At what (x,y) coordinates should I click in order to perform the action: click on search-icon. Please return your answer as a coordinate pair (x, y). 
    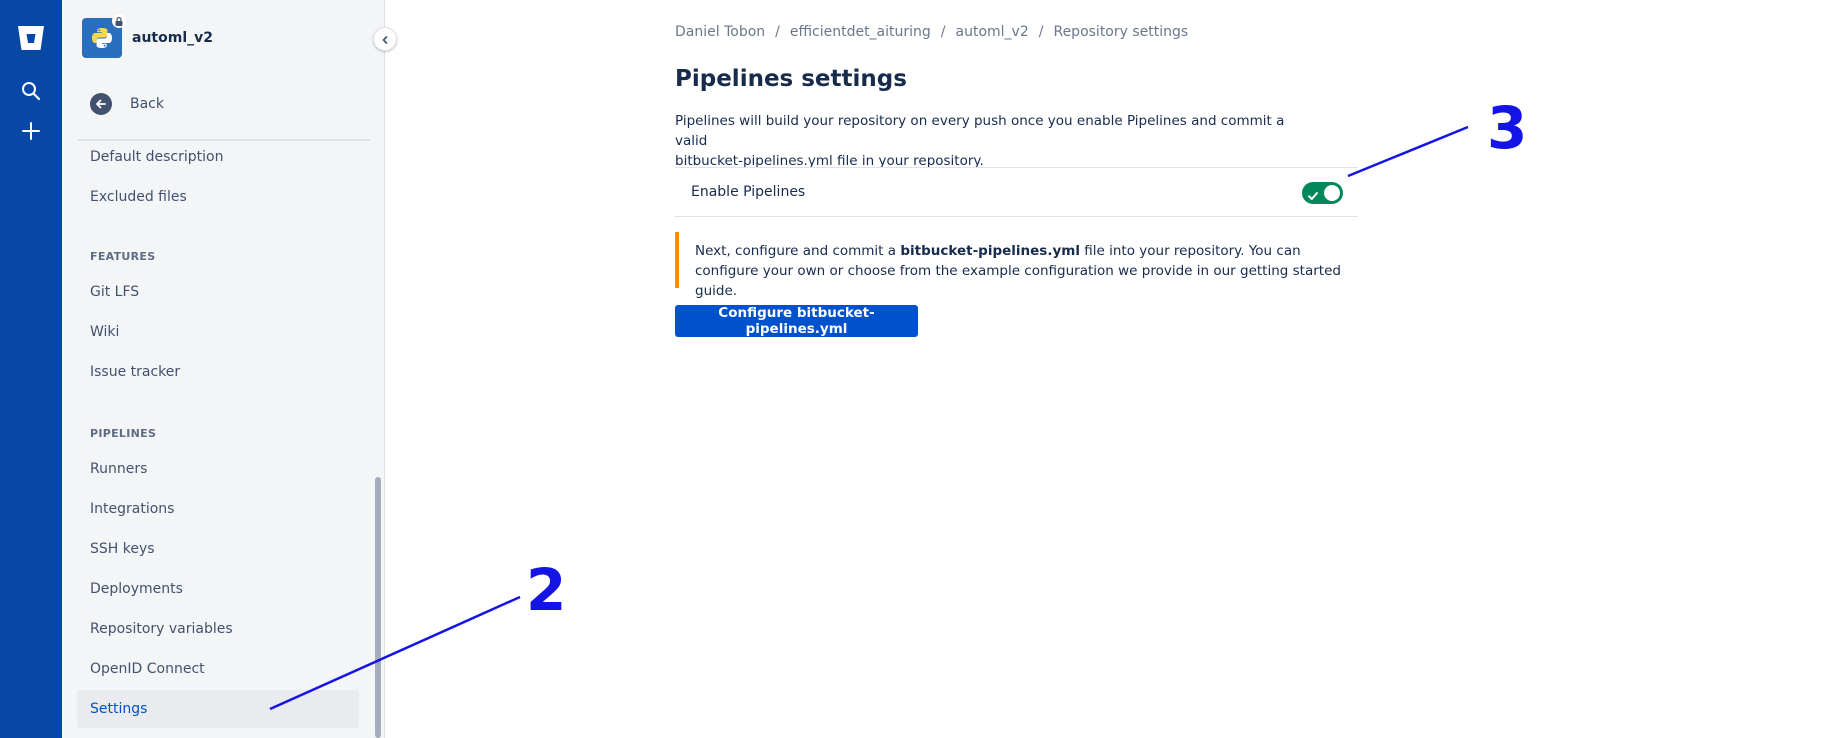
    Looking at the image, I should click on (31, 91).